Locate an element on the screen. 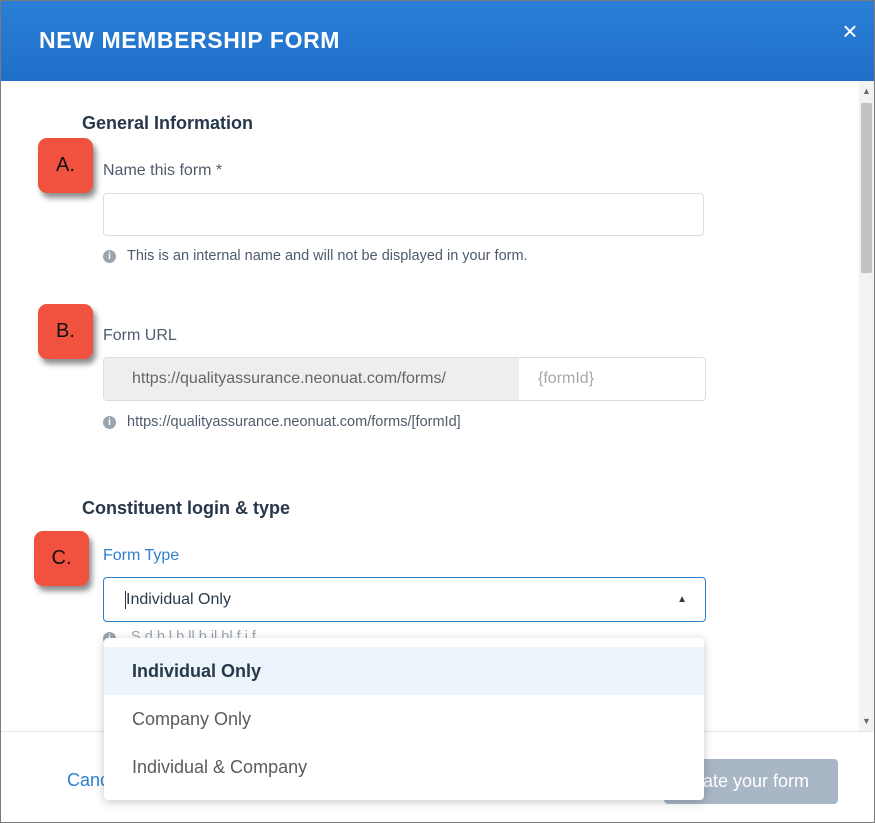  scroll-up-icon: ▲ is located at coordinates (866, 91).